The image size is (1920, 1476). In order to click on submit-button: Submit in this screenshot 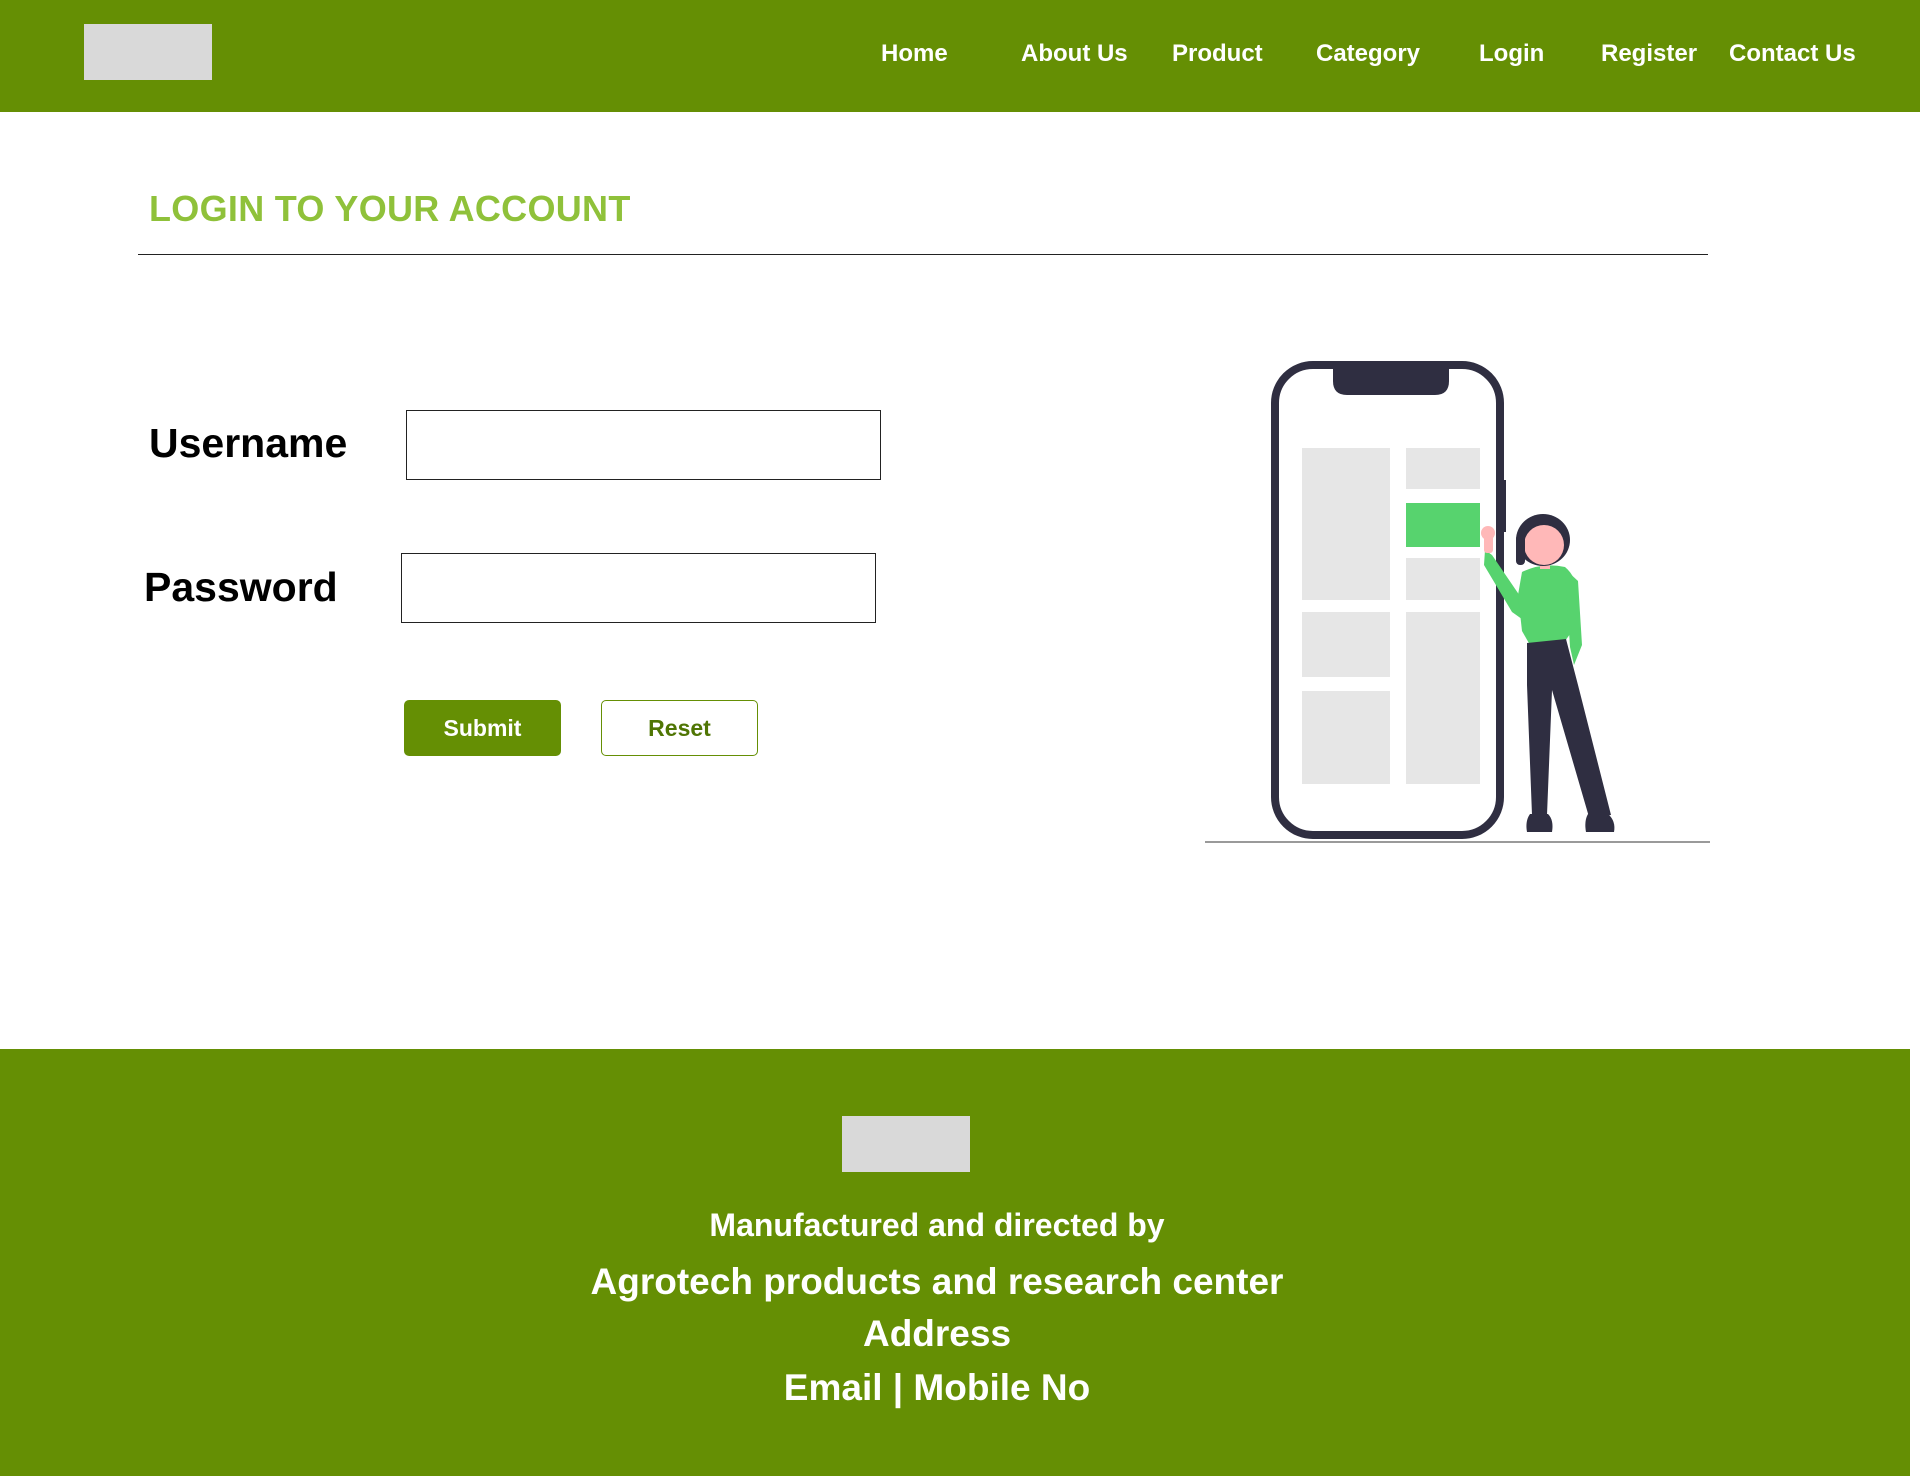, I will do `click(482, 728)`.